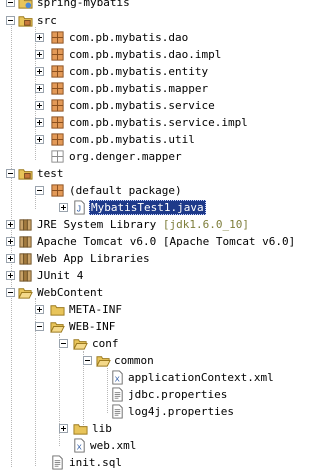 The height and width of the screenshot is (472, 320). I want to click on tree-row-package: org.denger.mapper, so click(147, 156).